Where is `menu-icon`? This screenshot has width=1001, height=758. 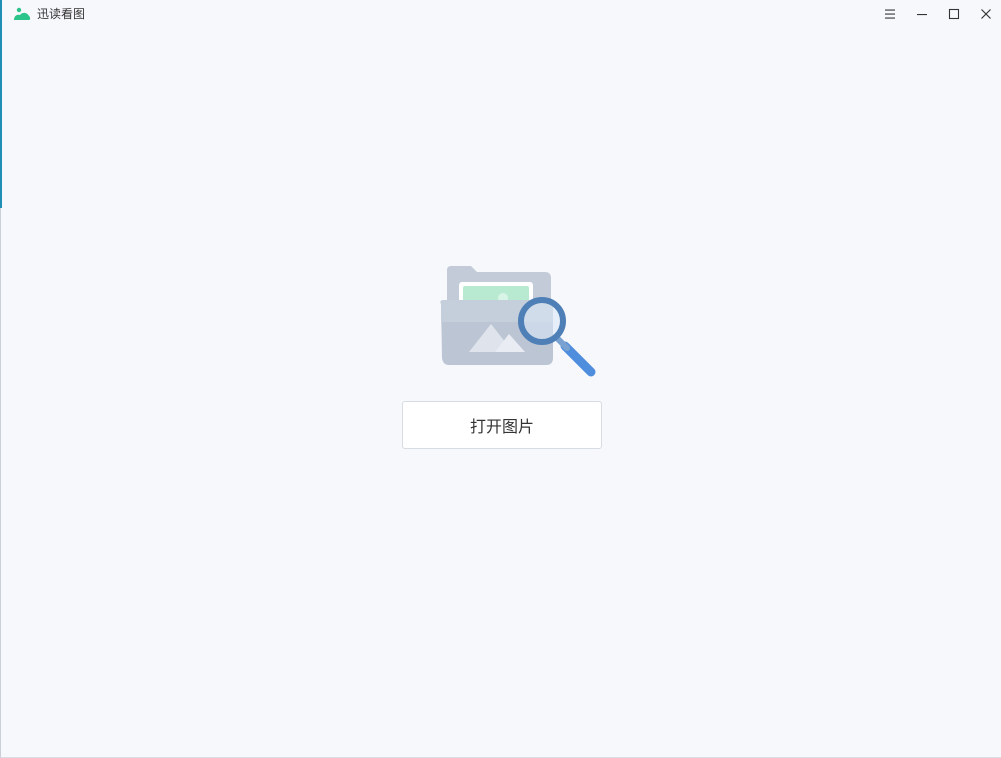 menu-icon is located at coordinates (890, 14).